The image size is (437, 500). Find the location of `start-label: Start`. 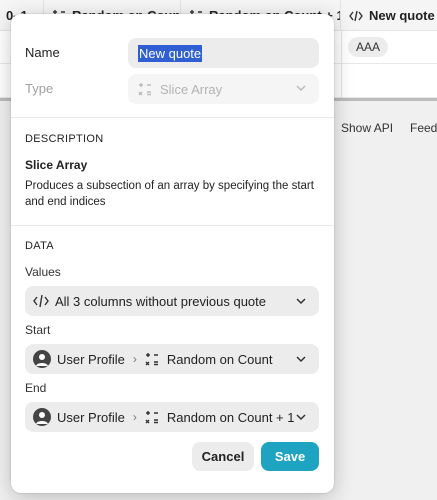

start-label: Start is located at coordinates (38, 330).